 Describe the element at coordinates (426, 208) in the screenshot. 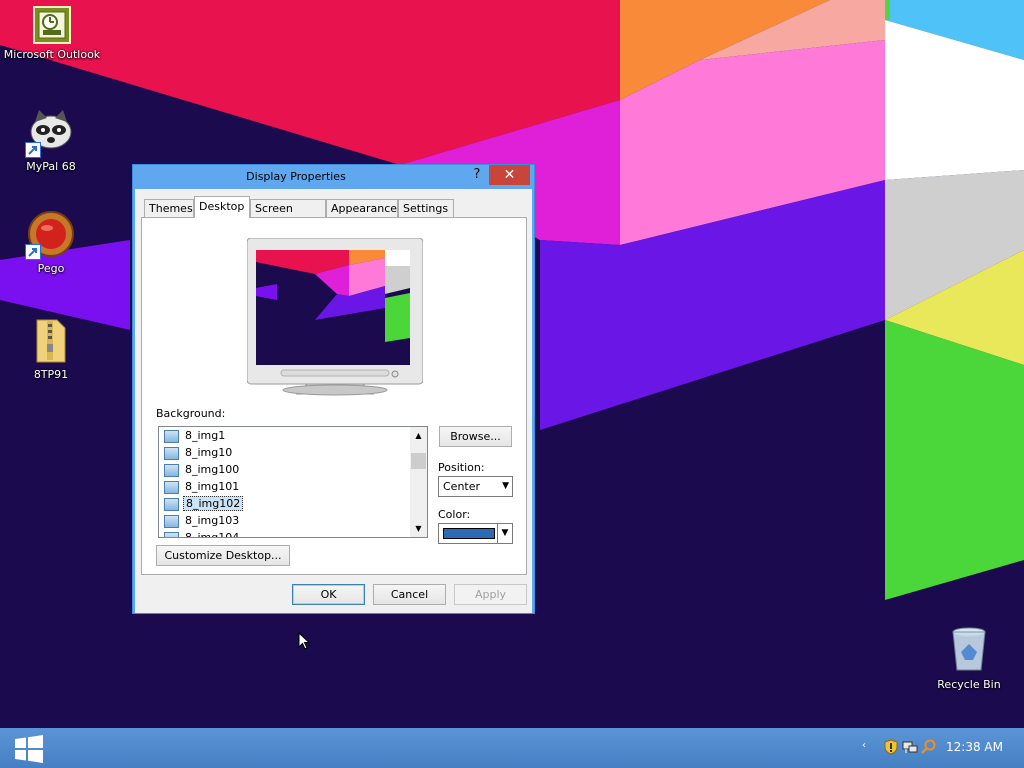

I see `tab-settings: Settings` at that location.